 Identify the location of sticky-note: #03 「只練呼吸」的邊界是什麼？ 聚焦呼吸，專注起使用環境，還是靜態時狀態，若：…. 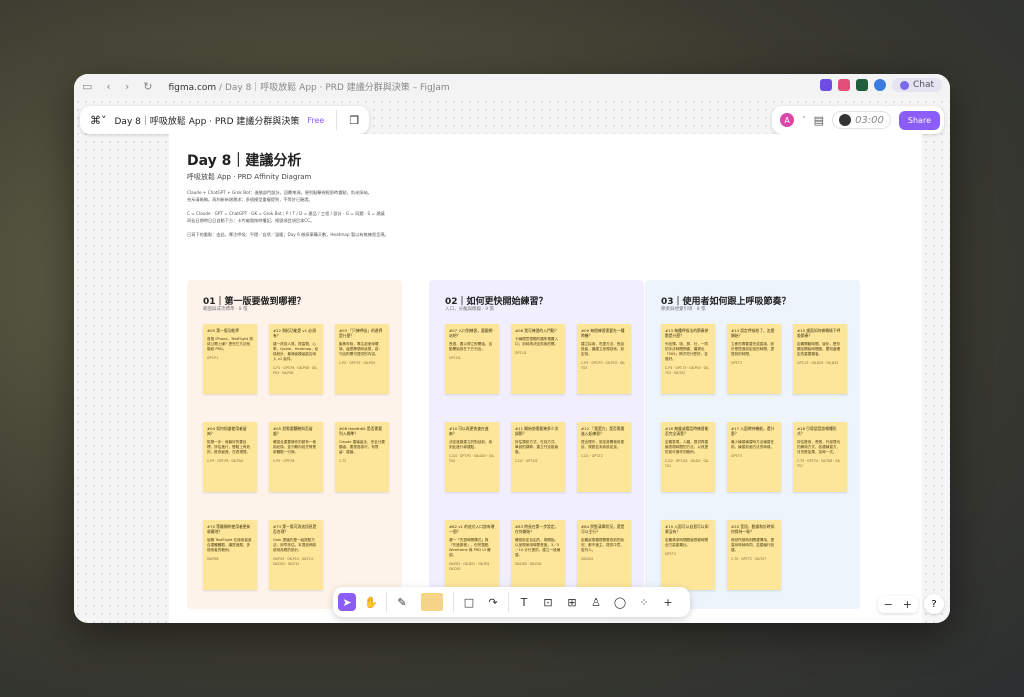
(362, 359).